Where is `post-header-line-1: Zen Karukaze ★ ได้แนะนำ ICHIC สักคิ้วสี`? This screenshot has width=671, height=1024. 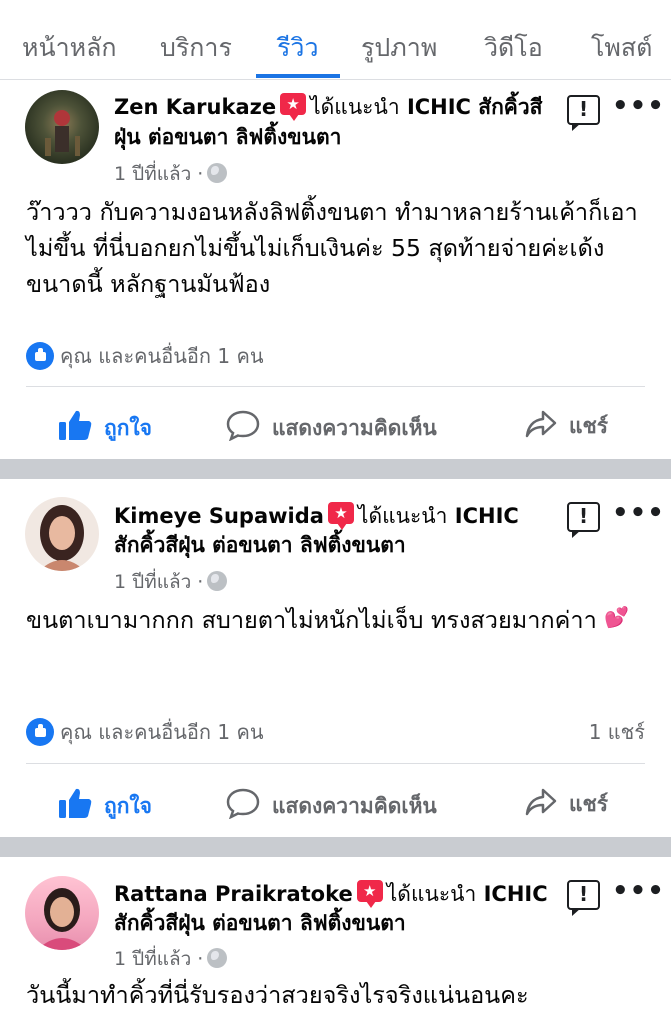
post-header-line-1: Zen Karukaze ★ ได้แนะนำ ICHIC สักคิ้วสี is located at coordinates (328, 107).